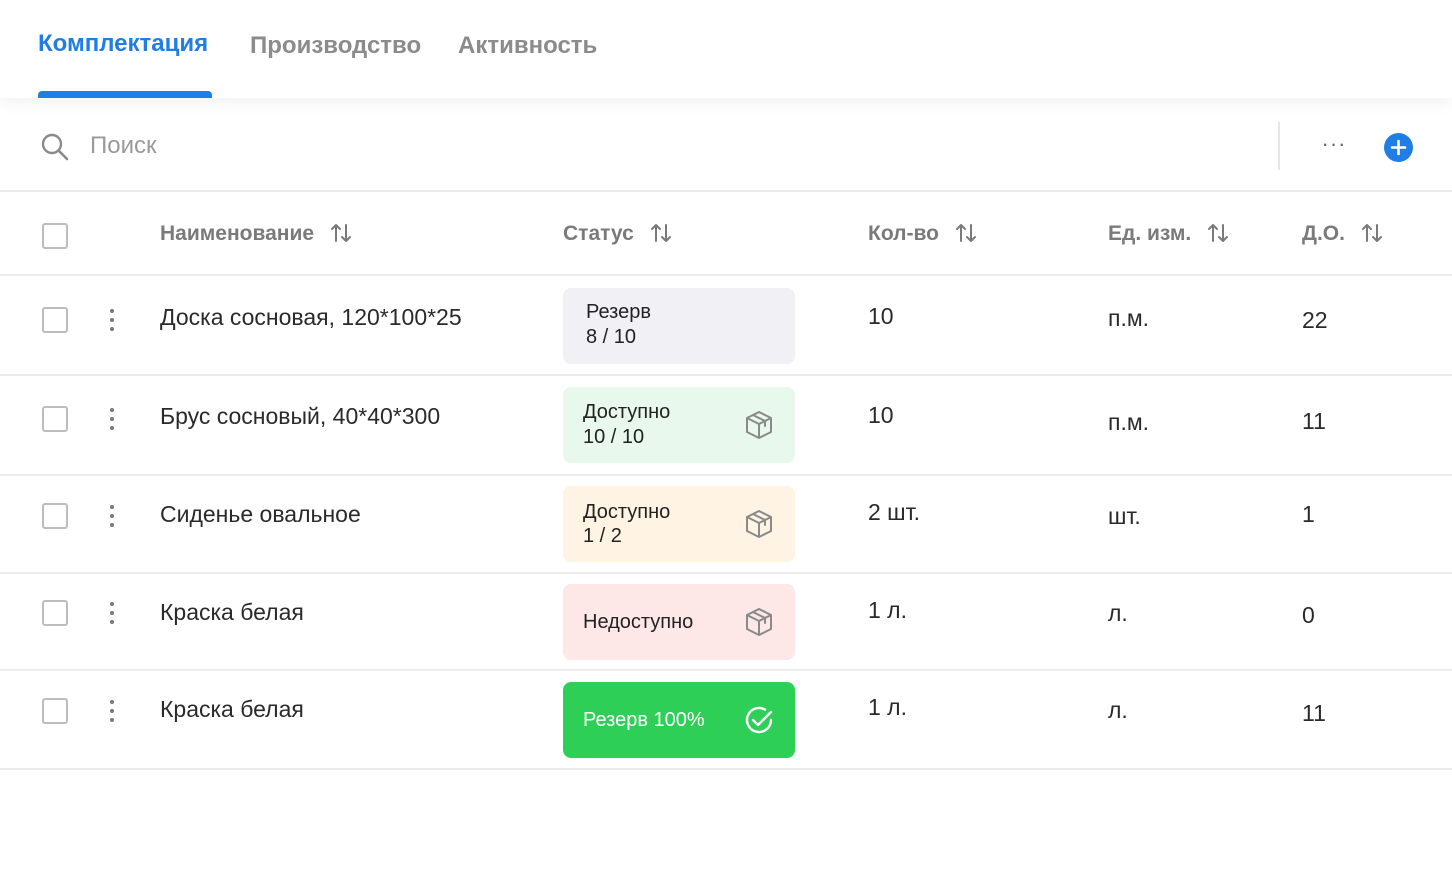 Image resolution: width=1452 pixels, height=888 pixels. I want to click on status-badge: Доступно 10 / 10, so click(679, 425).